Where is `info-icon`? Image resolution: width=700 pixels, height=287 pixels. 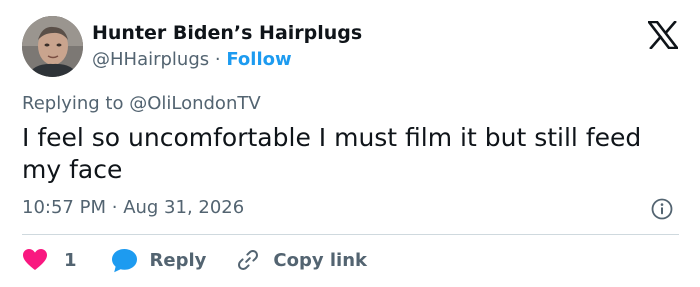
info-icon is located at coordinates (662, 209).